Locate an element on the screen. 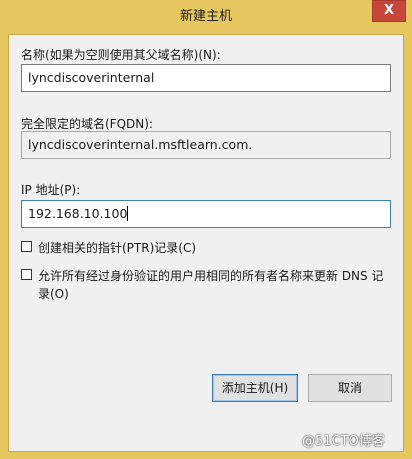 This screenshot has width=412, height=459. ip-address-label: IP 地址(P): is located at coordinates (51, 190).